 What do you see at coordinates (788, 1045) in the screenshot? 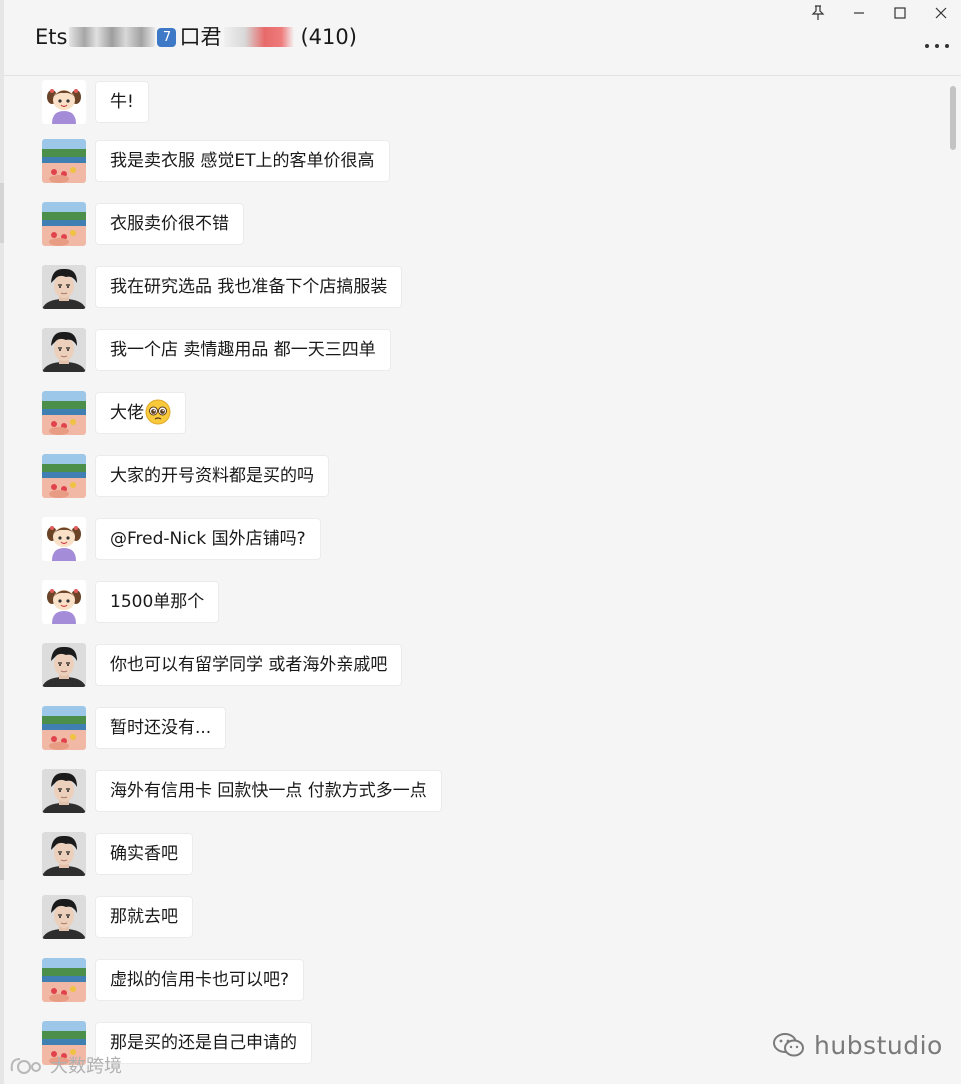
I see `wechat-icon` at bounding box center [788, 1045].